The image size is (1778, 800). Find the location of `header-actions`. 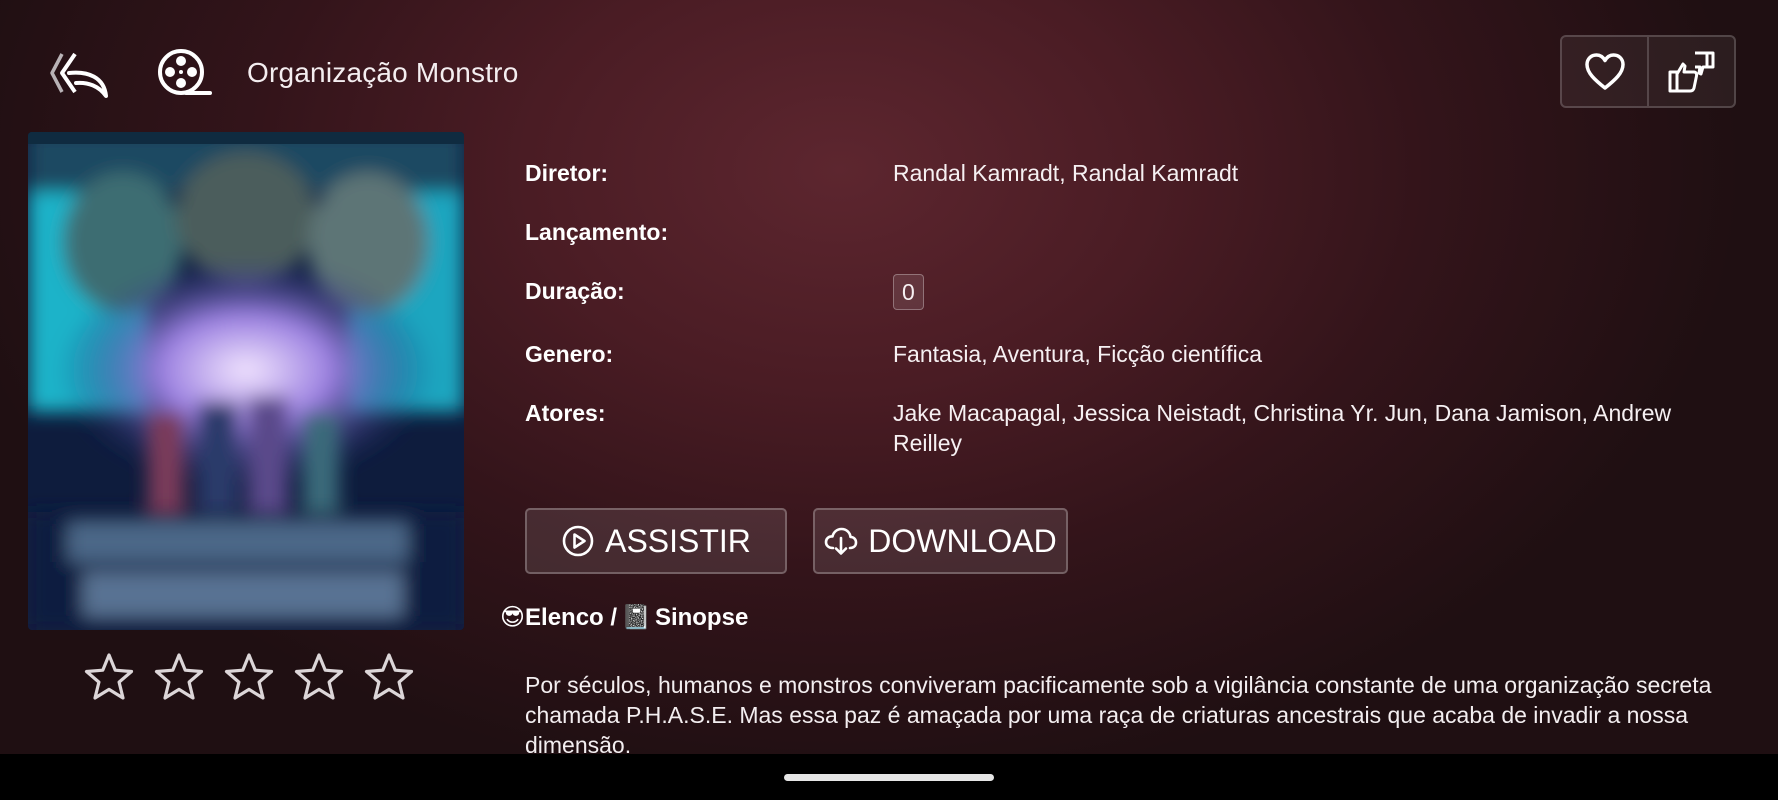

header-actions is located at coordinates (1648, 71).